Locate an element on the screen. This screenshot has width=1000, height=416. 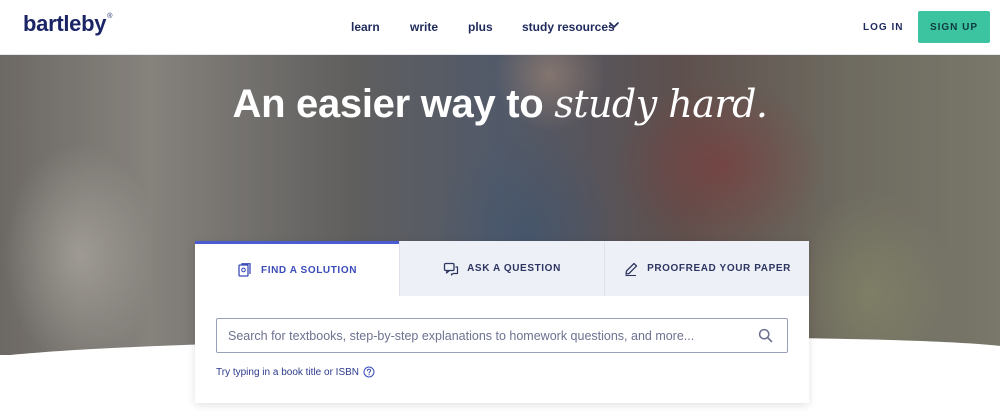
signup-label: SIGN UP is located at coordinates (954, 27).